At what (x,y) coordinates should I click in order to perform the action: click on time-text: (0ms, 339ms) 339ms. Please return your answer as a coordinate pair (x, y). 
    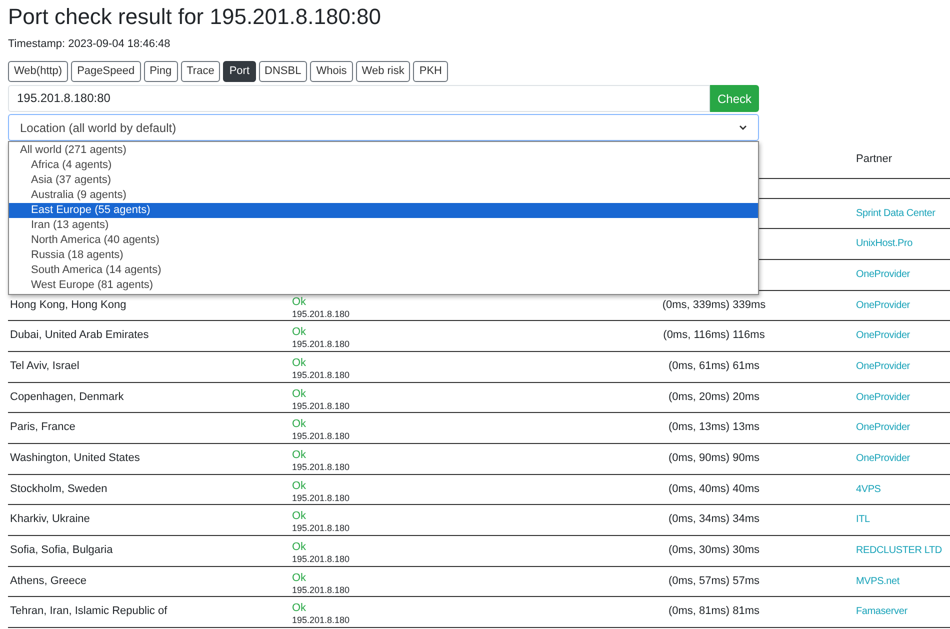
    Looking at the image, I should click on (714, 304).